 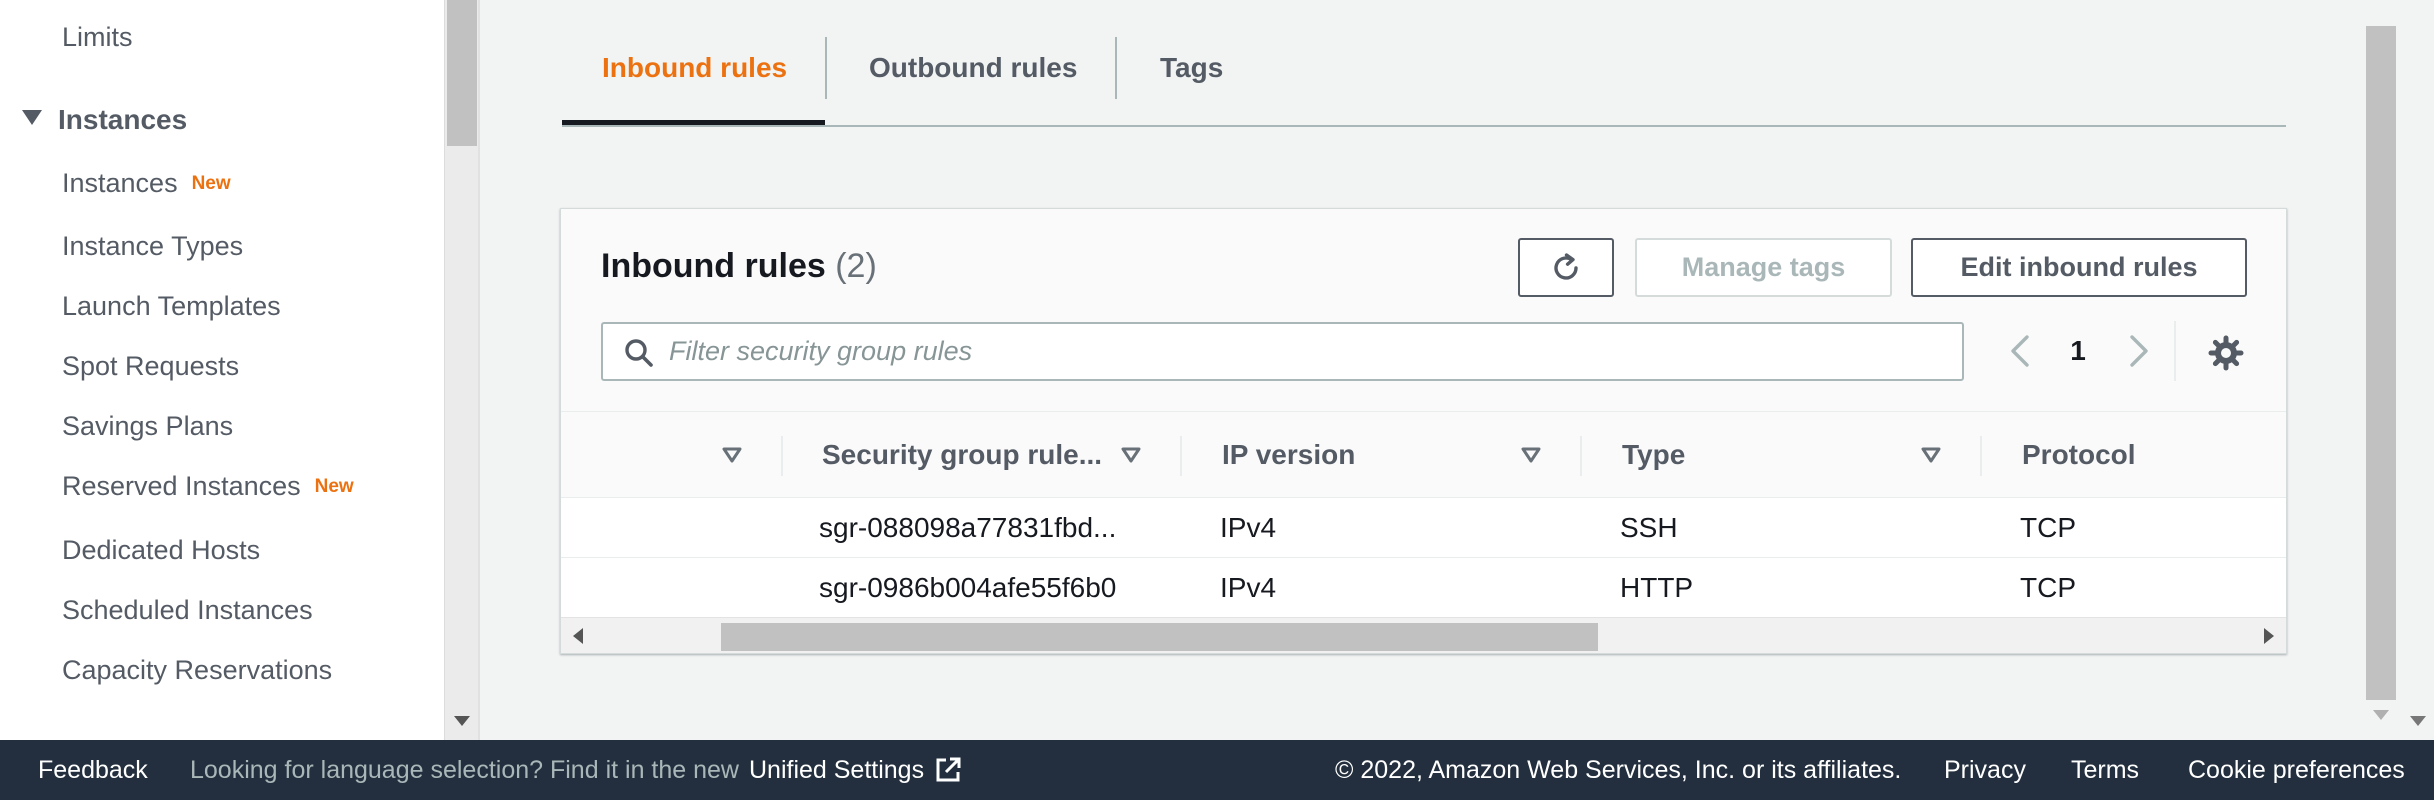 I want to click on sidebar-item-dedicated-hosts: Dedicated Hosts, so click(x=161, y=550).